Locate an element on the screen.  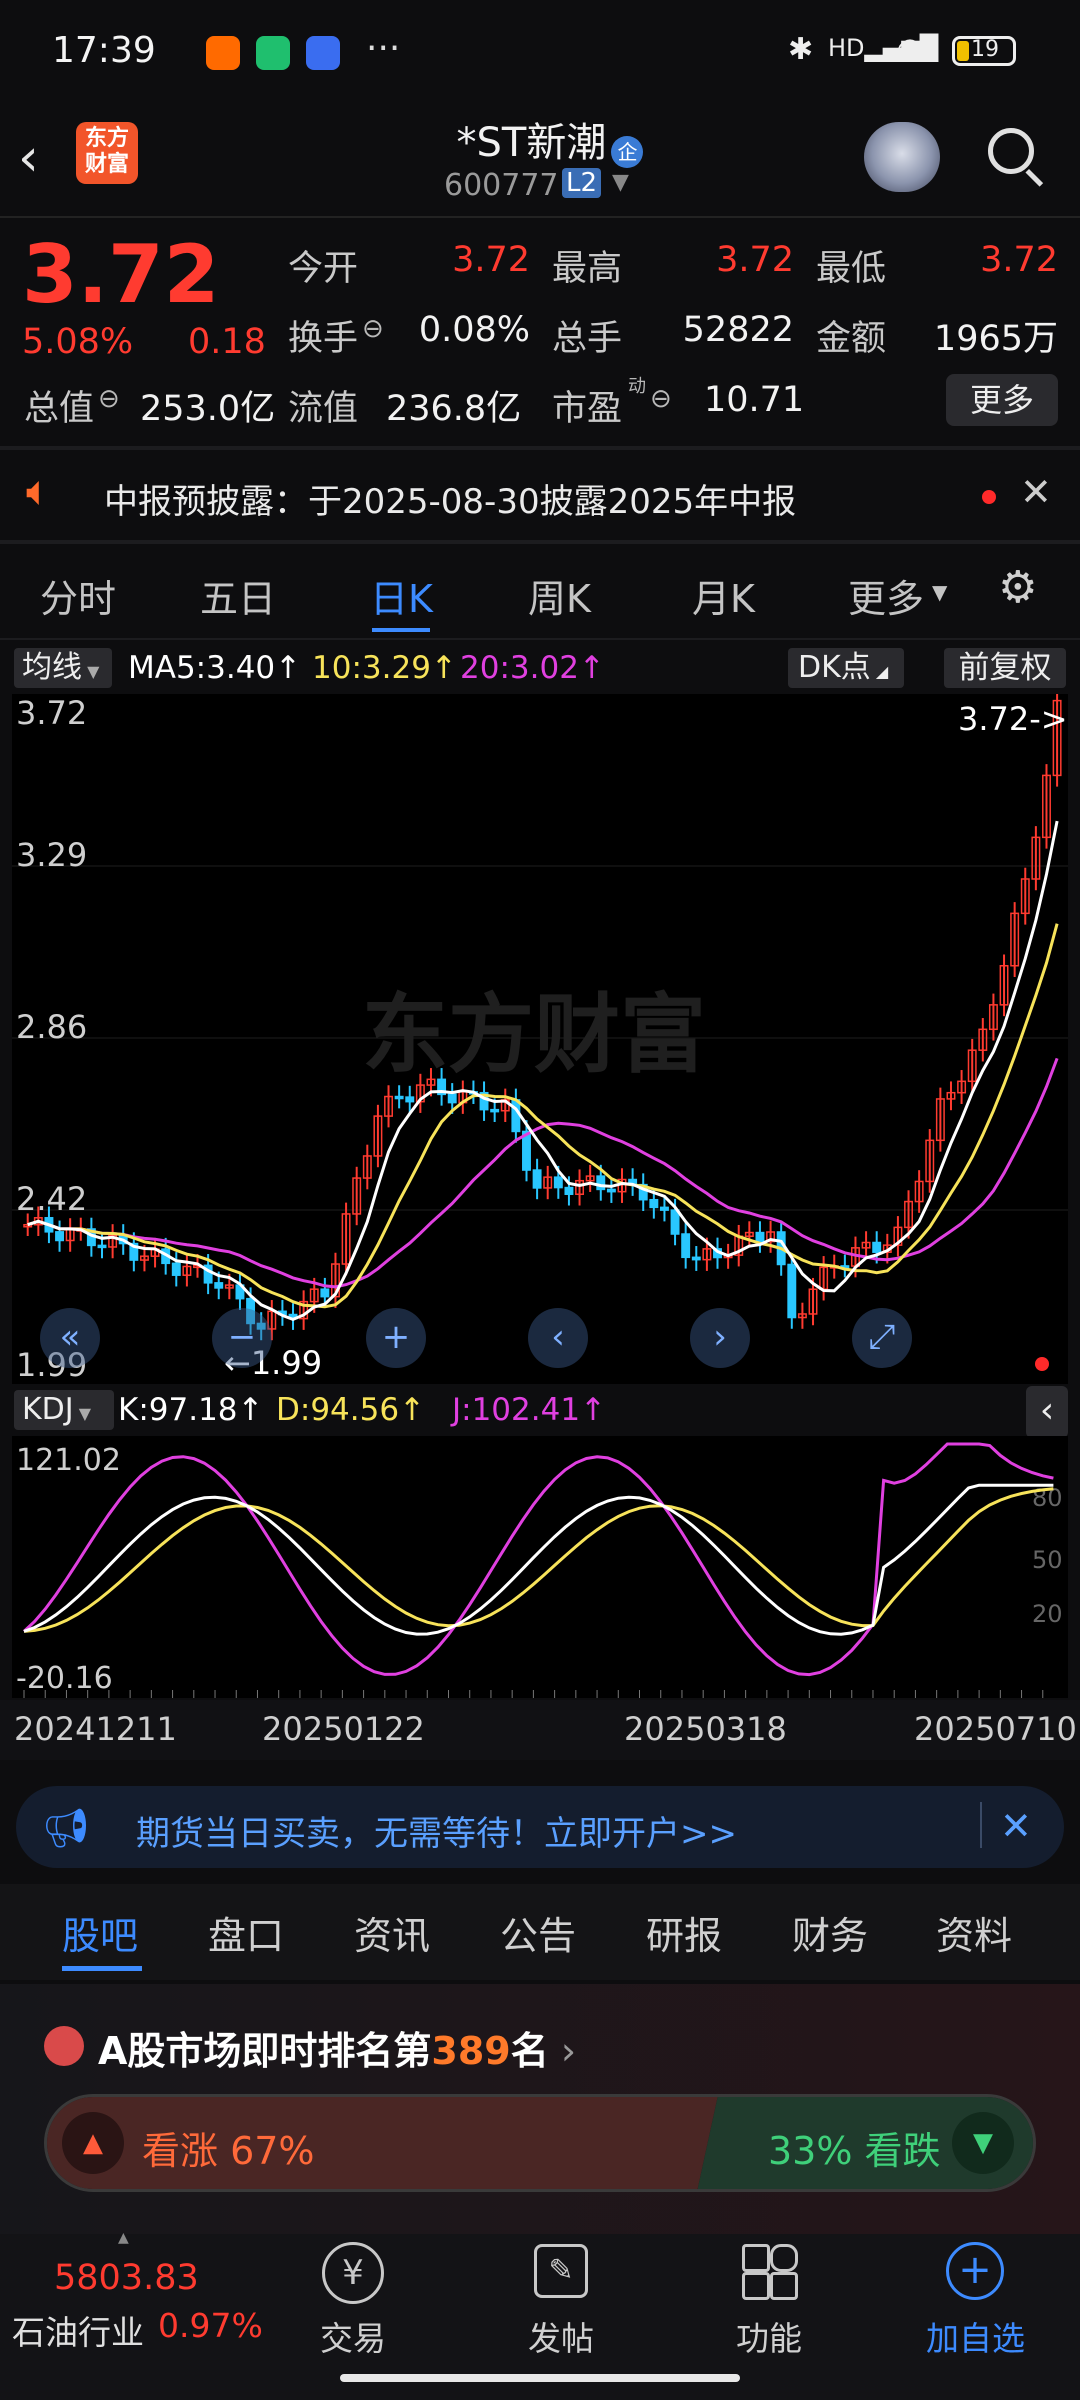
adjust-mode-button: 前复权 is located at coordinates (1005, 668).